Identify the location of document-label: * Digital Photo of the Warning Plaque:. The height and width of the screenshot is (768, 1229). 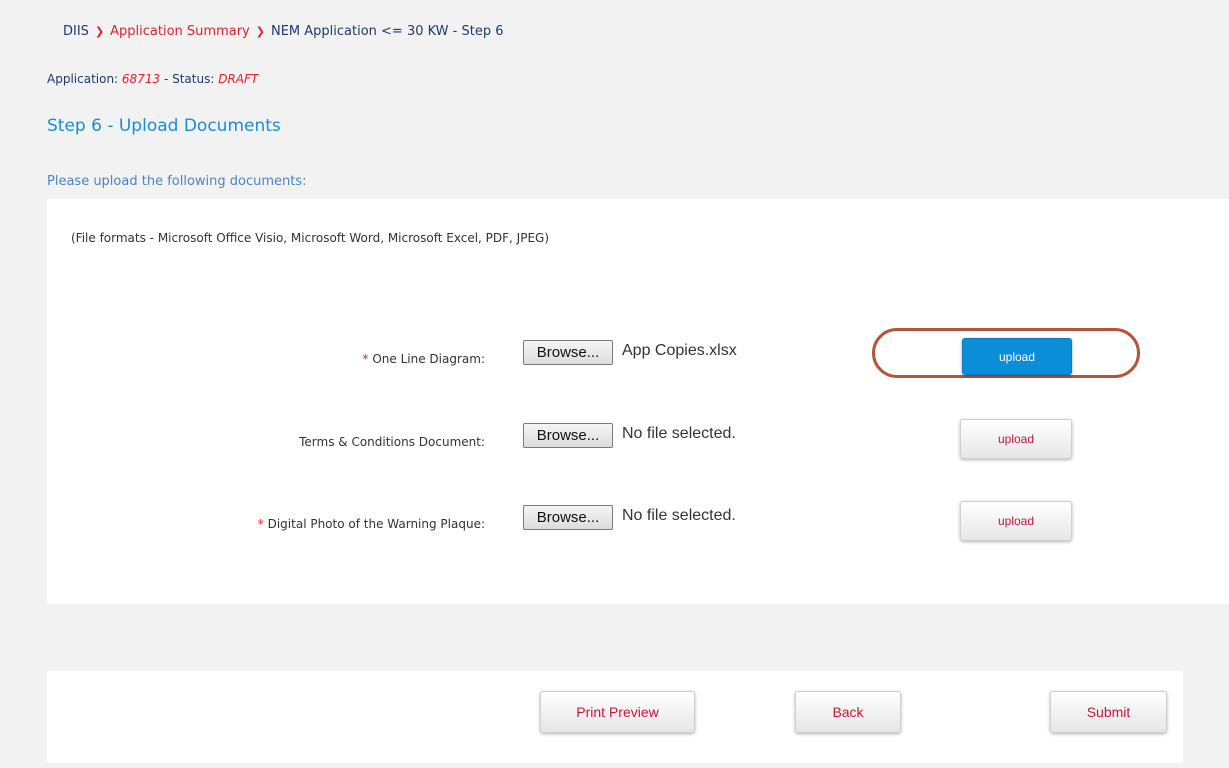
(371, 524).